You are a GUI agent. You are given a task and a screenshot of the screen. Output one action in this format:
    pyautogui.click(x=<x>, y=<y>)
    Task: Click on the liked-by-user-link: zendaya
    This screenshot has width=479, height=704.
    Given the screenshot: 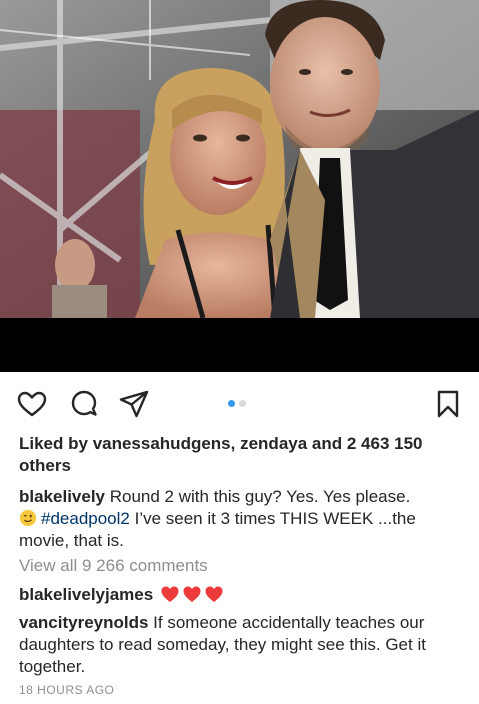 What is the action you would take?
    pyautogui.click(x=273, y=443)
    